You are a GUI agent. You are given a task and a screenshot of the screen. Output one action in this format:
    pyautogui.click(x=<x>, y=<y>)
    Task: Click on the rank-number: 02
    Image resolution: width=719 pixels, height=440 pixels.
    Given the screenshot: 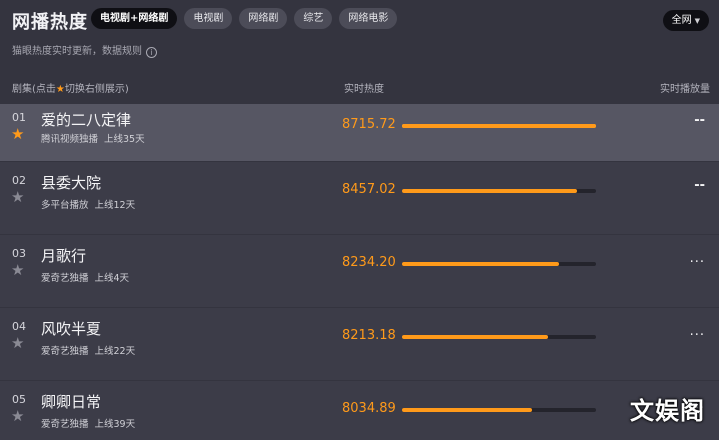 What is the action you would take?
    pyautogui.click(x=19, y=180)
    